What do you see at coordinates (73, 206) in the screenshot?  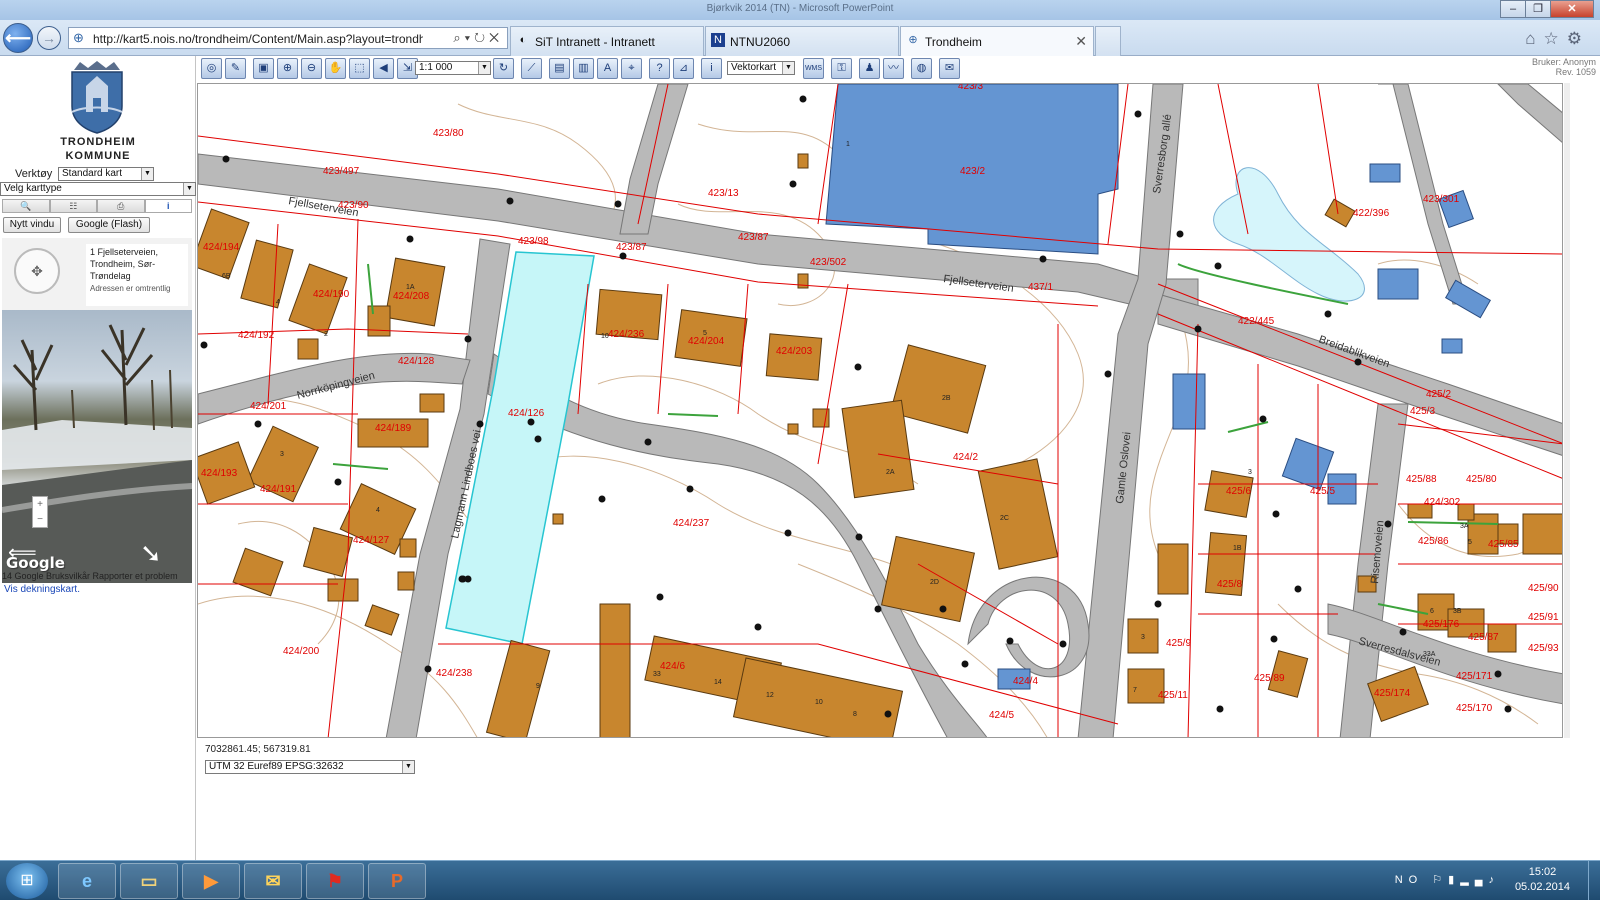 I see `layers-tab-icon: ☷` at bounding box center [73, 206].